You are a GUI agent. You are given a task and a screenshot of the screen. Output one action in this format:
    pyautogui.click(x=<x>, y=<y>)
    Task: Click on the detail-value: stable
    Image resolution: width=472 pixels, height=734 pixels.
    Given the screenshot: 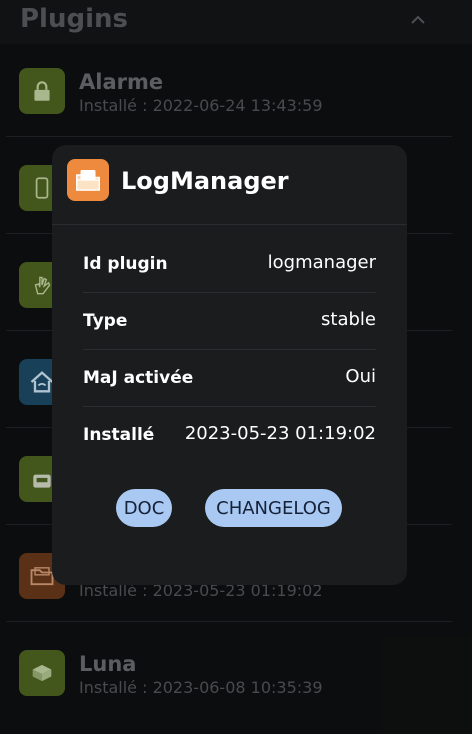 What is the action you would take?
    pyautogui.click(x=348, y=319)
    